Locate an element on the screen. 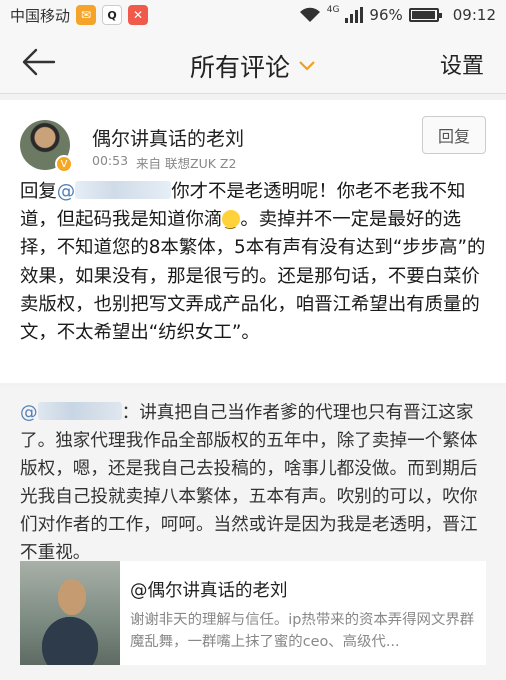 This screenshot has height=680, width=506. smile-emoji-icon is located at coordinates (231, 222).